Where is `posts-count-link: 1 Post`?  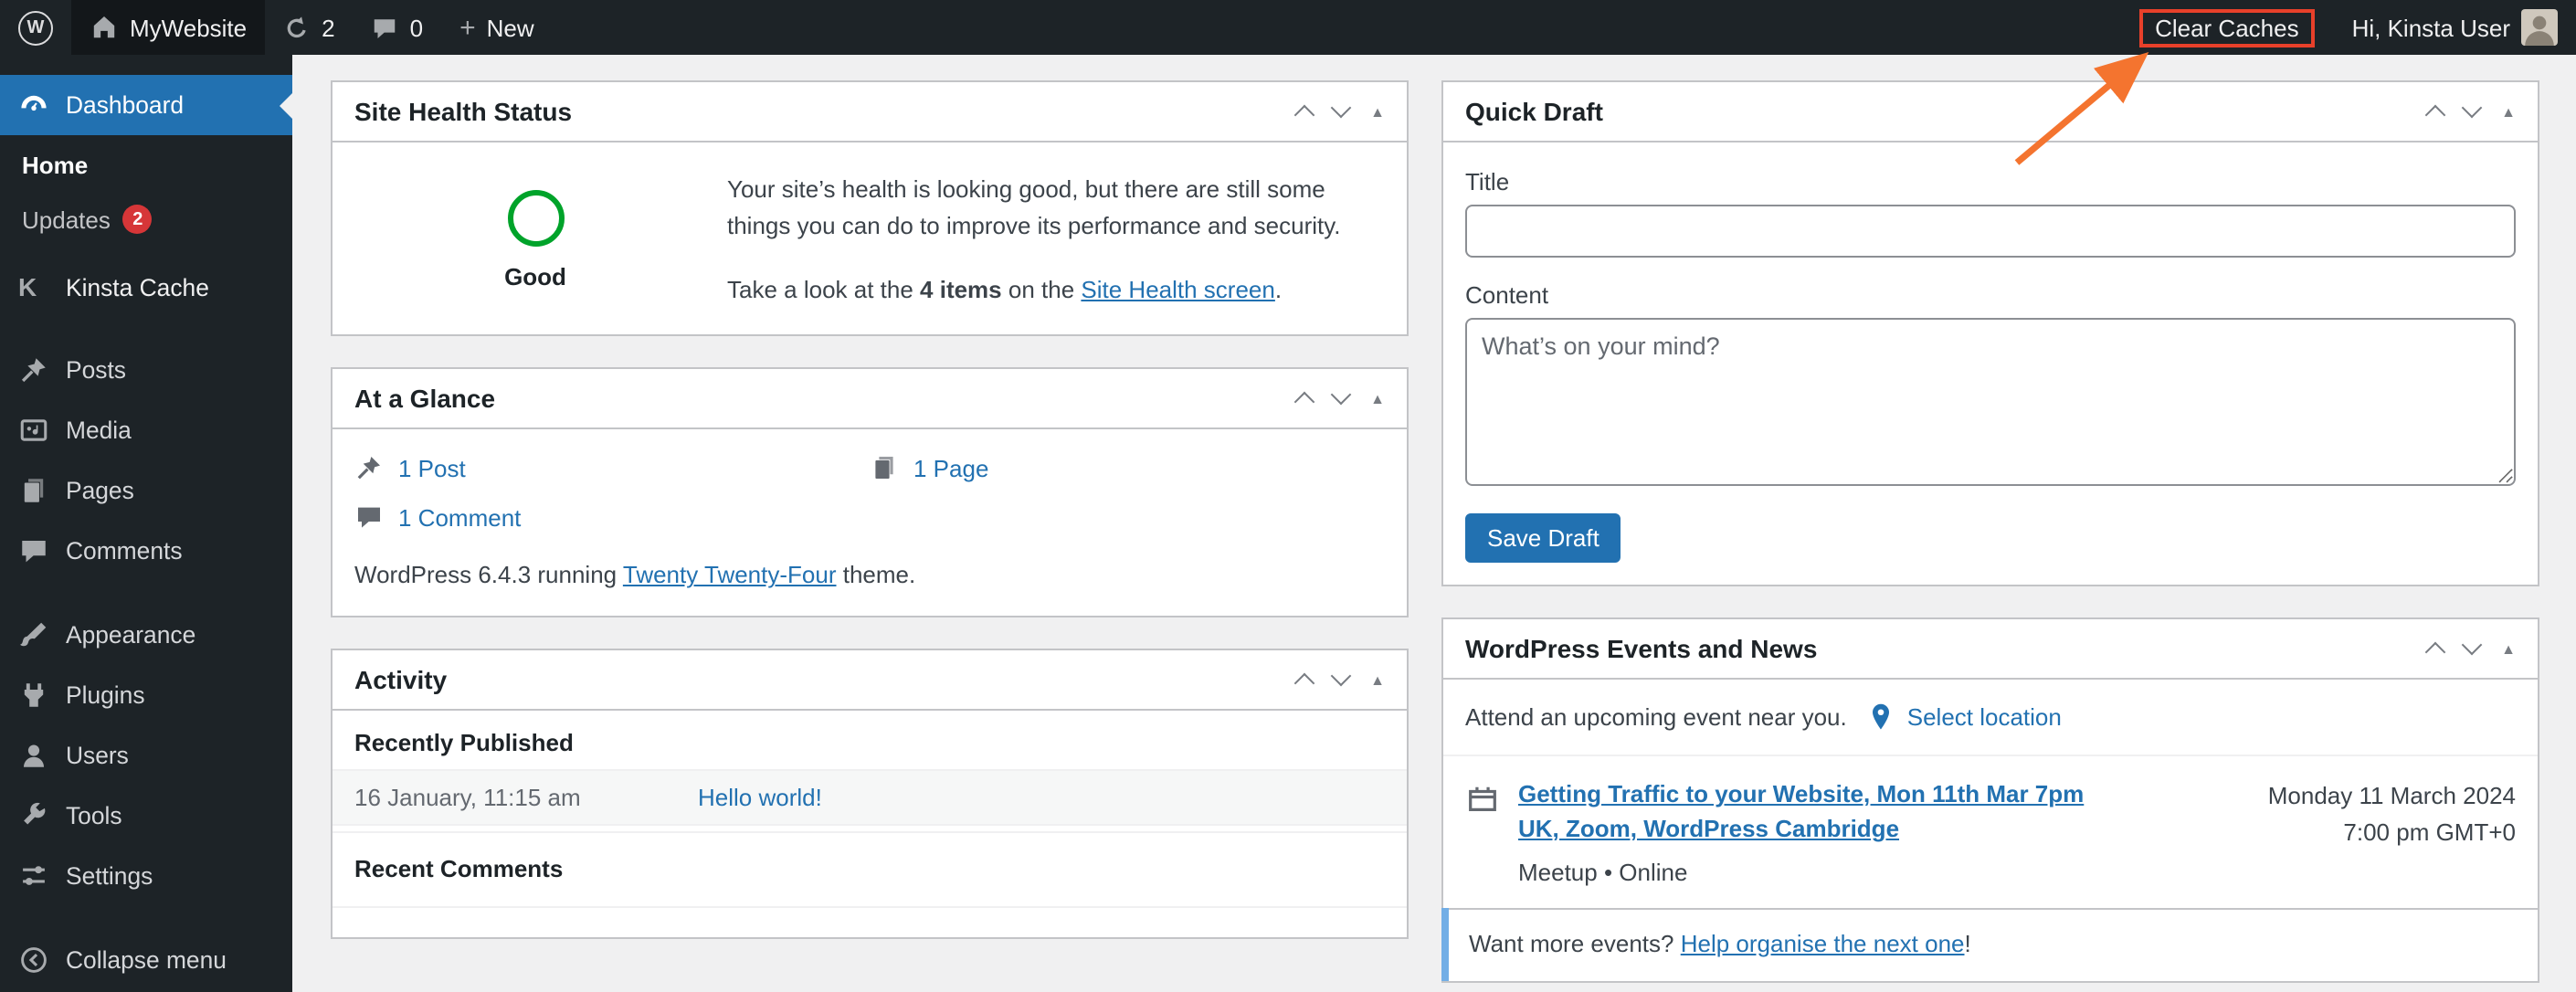
posts-count-link: 1 Post is located at coordinates (432, 468).